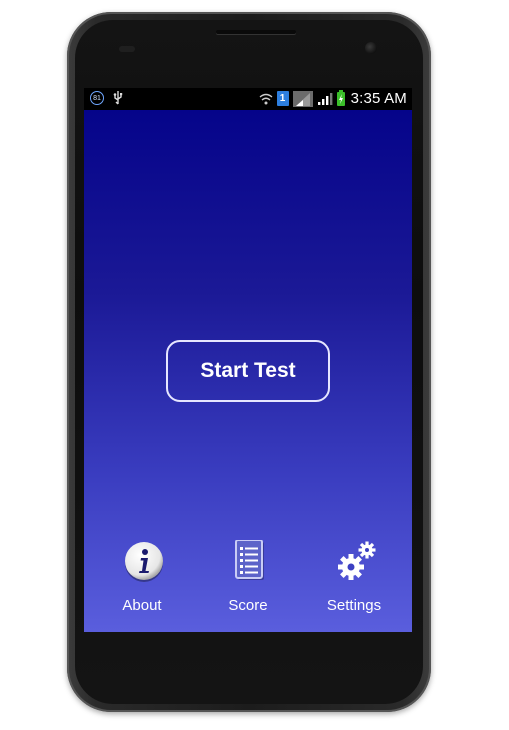 This screenshot has height=730, width=509. Describe the element at coordinates (142, 585) in the screenshot. I see `nav-about: About` at that location.